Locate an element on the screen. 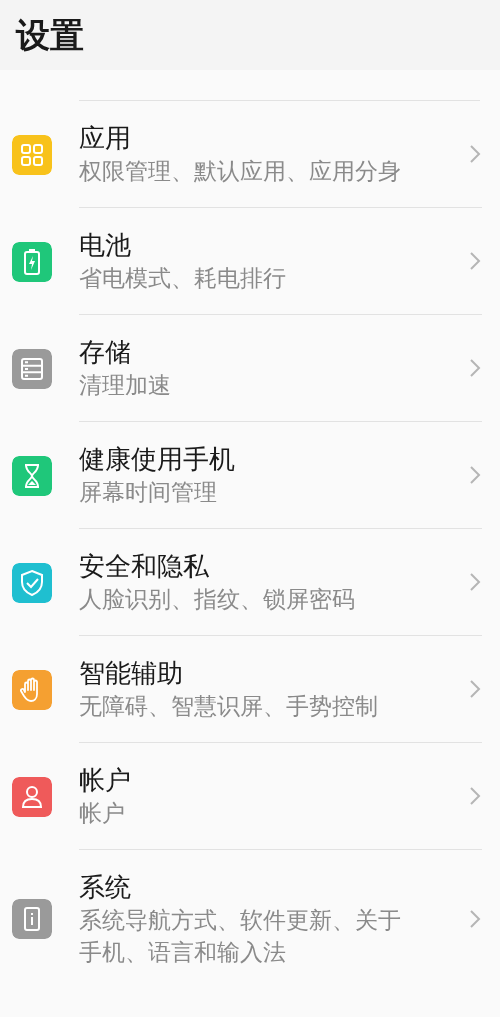  settings-item: 系统 系统导航方式、软件更新、关于手机、语言和输入法 is located at coordinates (250, 919).